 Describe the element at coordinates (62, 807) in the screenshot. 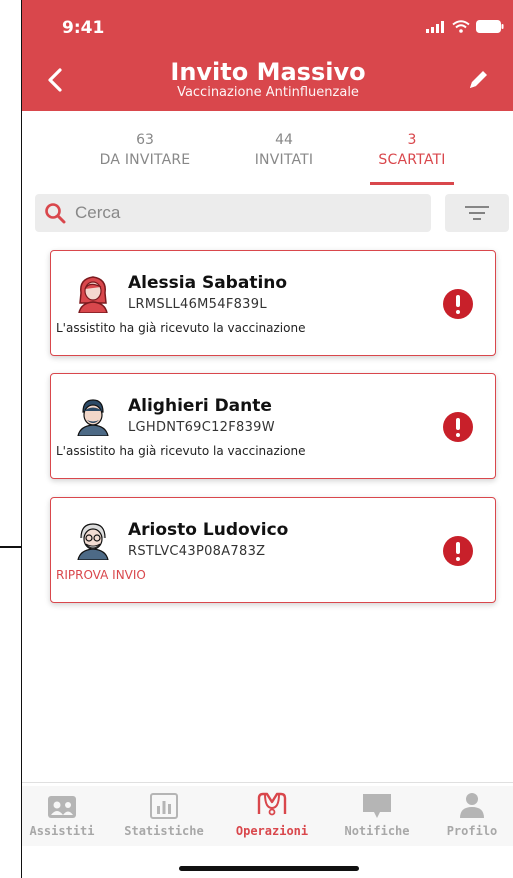

I see `id-card-icon` at that location.